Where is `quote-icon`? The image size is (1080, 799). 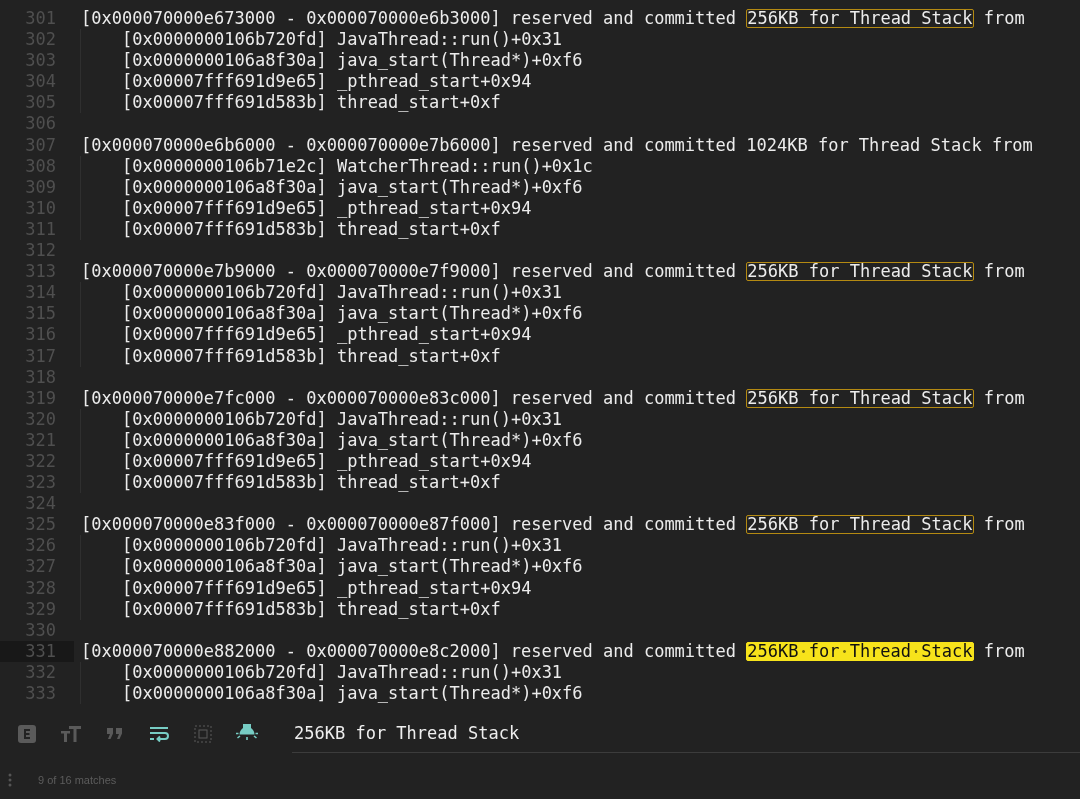
quote-icon is located at coordinates (115, 733).